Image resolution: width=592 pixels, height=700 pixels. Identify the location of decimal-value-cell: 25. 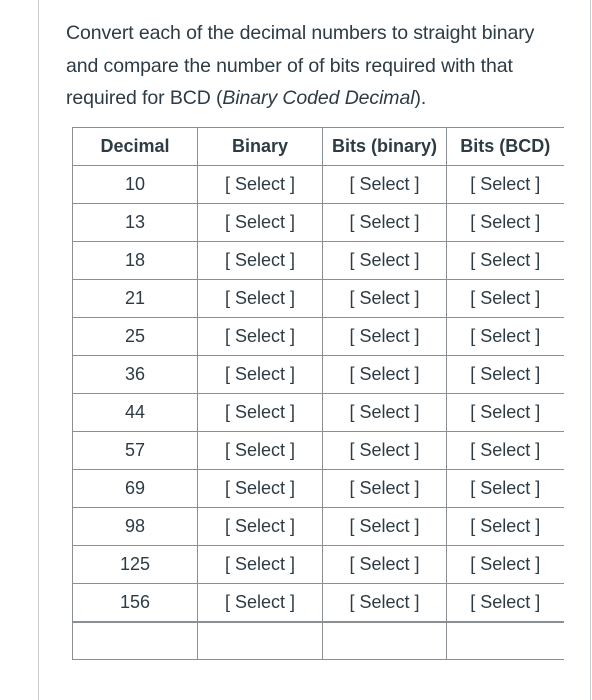
(135, 336).